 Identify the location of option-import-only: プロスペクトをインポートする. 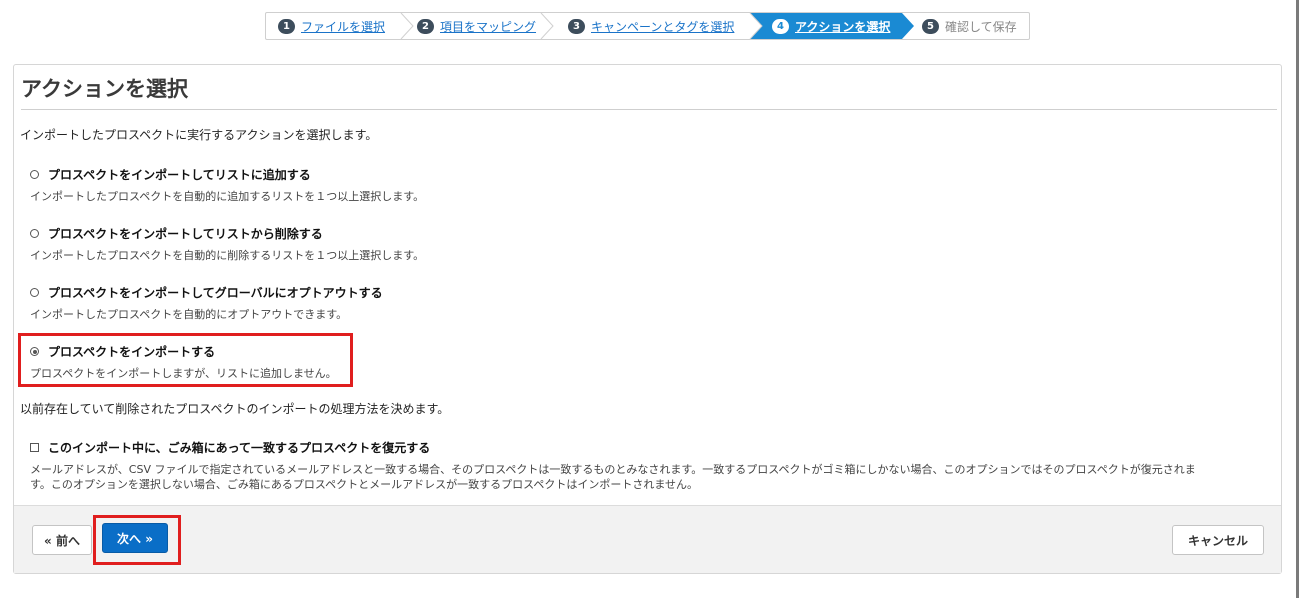
(122, 351).